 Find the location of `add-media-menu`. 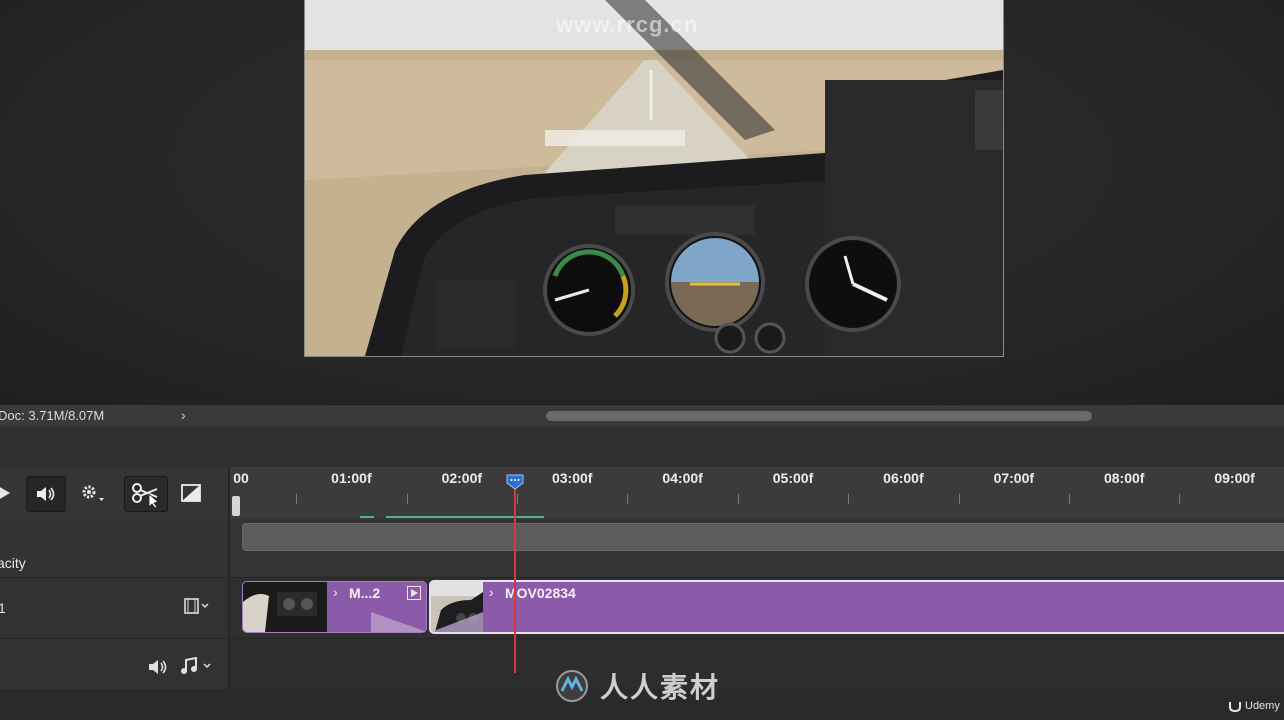

add-media-menu is located at coordinates (197, 608).